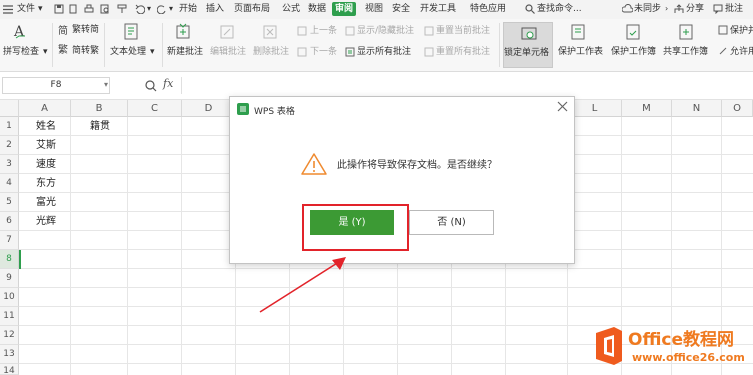 This screenshot has width=753, height=375. I want to click on tab-page-layout: 页面布局, so click(252, 9).